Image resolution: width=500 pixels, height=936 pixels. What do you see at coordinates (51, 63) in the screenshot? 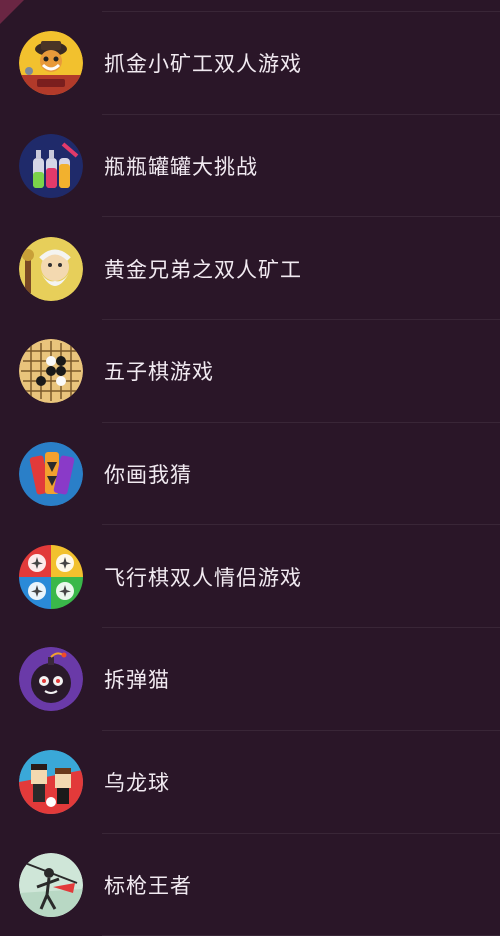
I see `gold-miner-icon` at bounding box center [51, 63].